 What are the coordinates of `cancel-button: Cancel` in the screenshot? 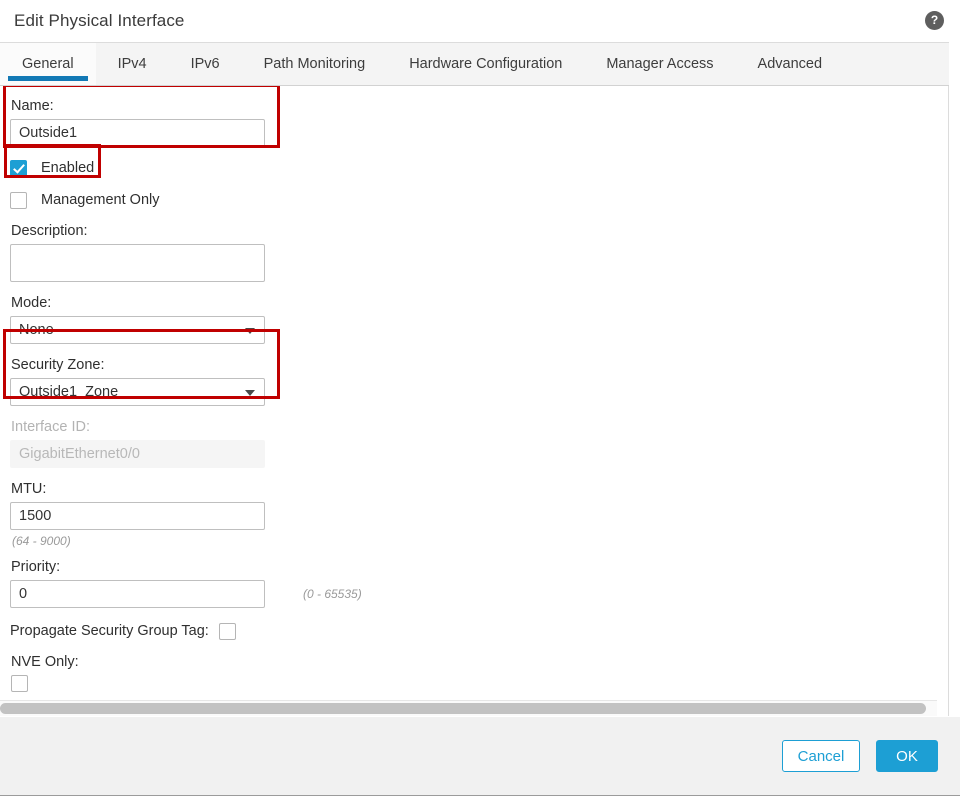 It's located at (821, 756).